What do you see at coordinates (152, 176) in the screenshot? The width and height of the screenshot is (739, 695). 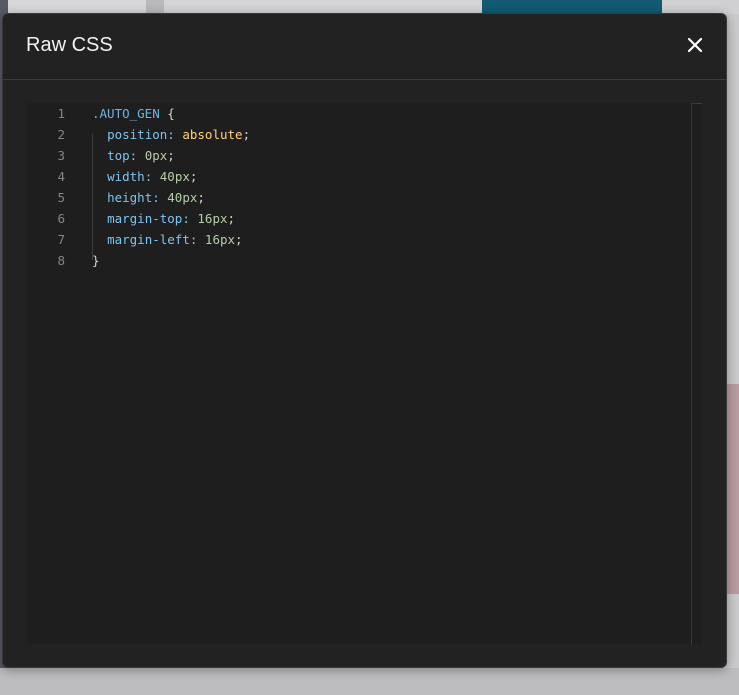 I see `code-line: width: 40px;` at bounding box center [152, 176].